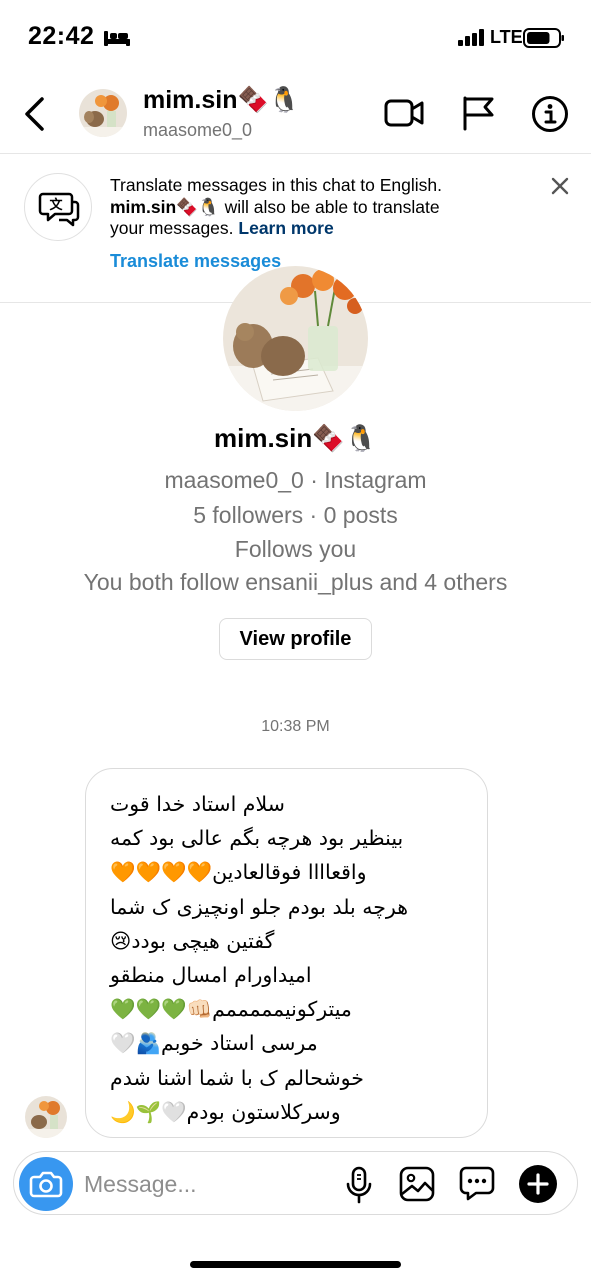 The image size is (591, 1280). Describe the element at coordinates (295, 38) in the screenshot. I see `status-bar: 22:42 LTE` at that location.